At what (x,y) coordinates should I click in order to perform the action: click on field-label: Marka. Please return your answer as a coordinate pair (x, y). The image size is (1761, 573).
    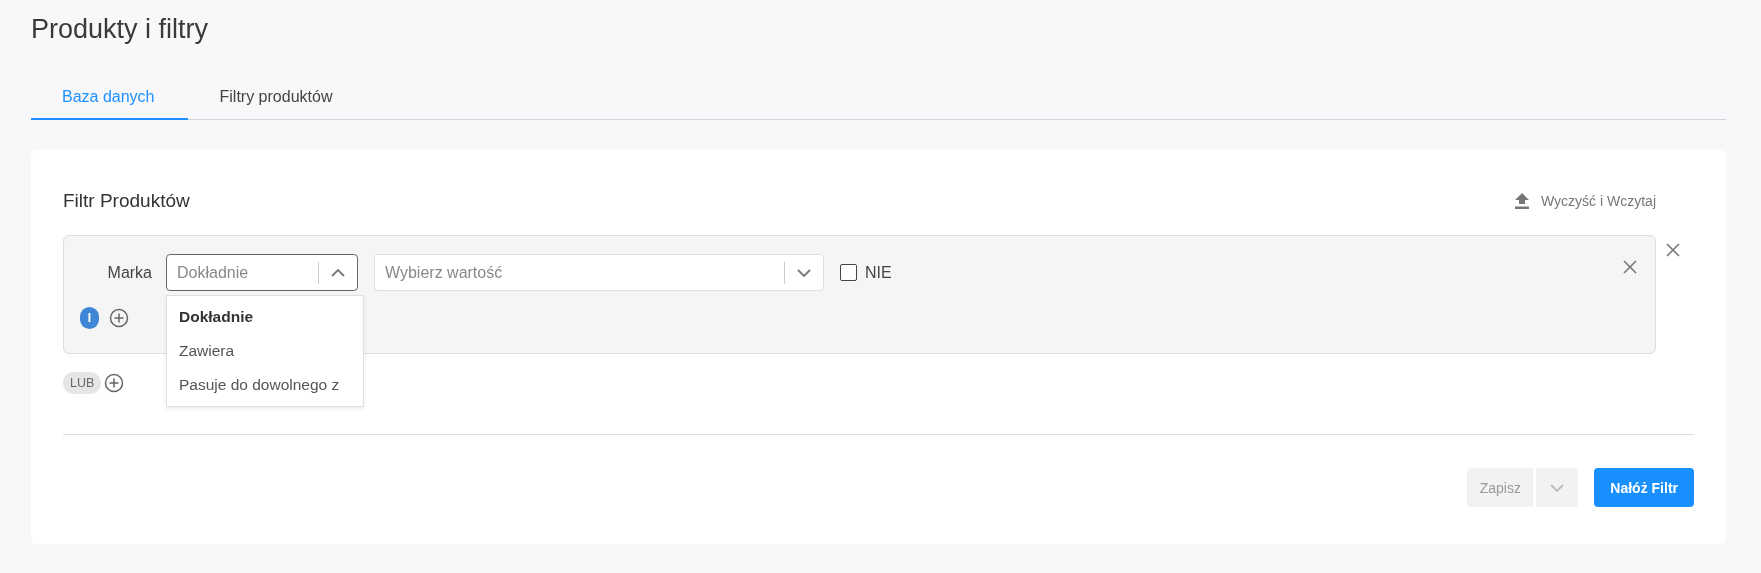
    Looking at the image, I should click on (129, 272).